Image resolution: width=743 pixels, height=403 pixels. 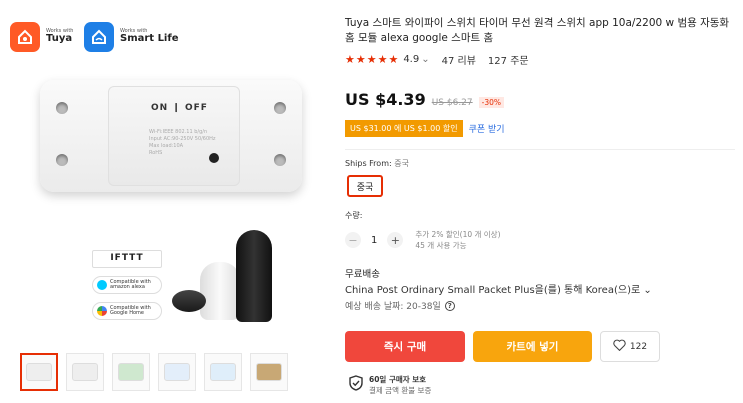 I want to click on heart-icon, so click(x=619, y=346).